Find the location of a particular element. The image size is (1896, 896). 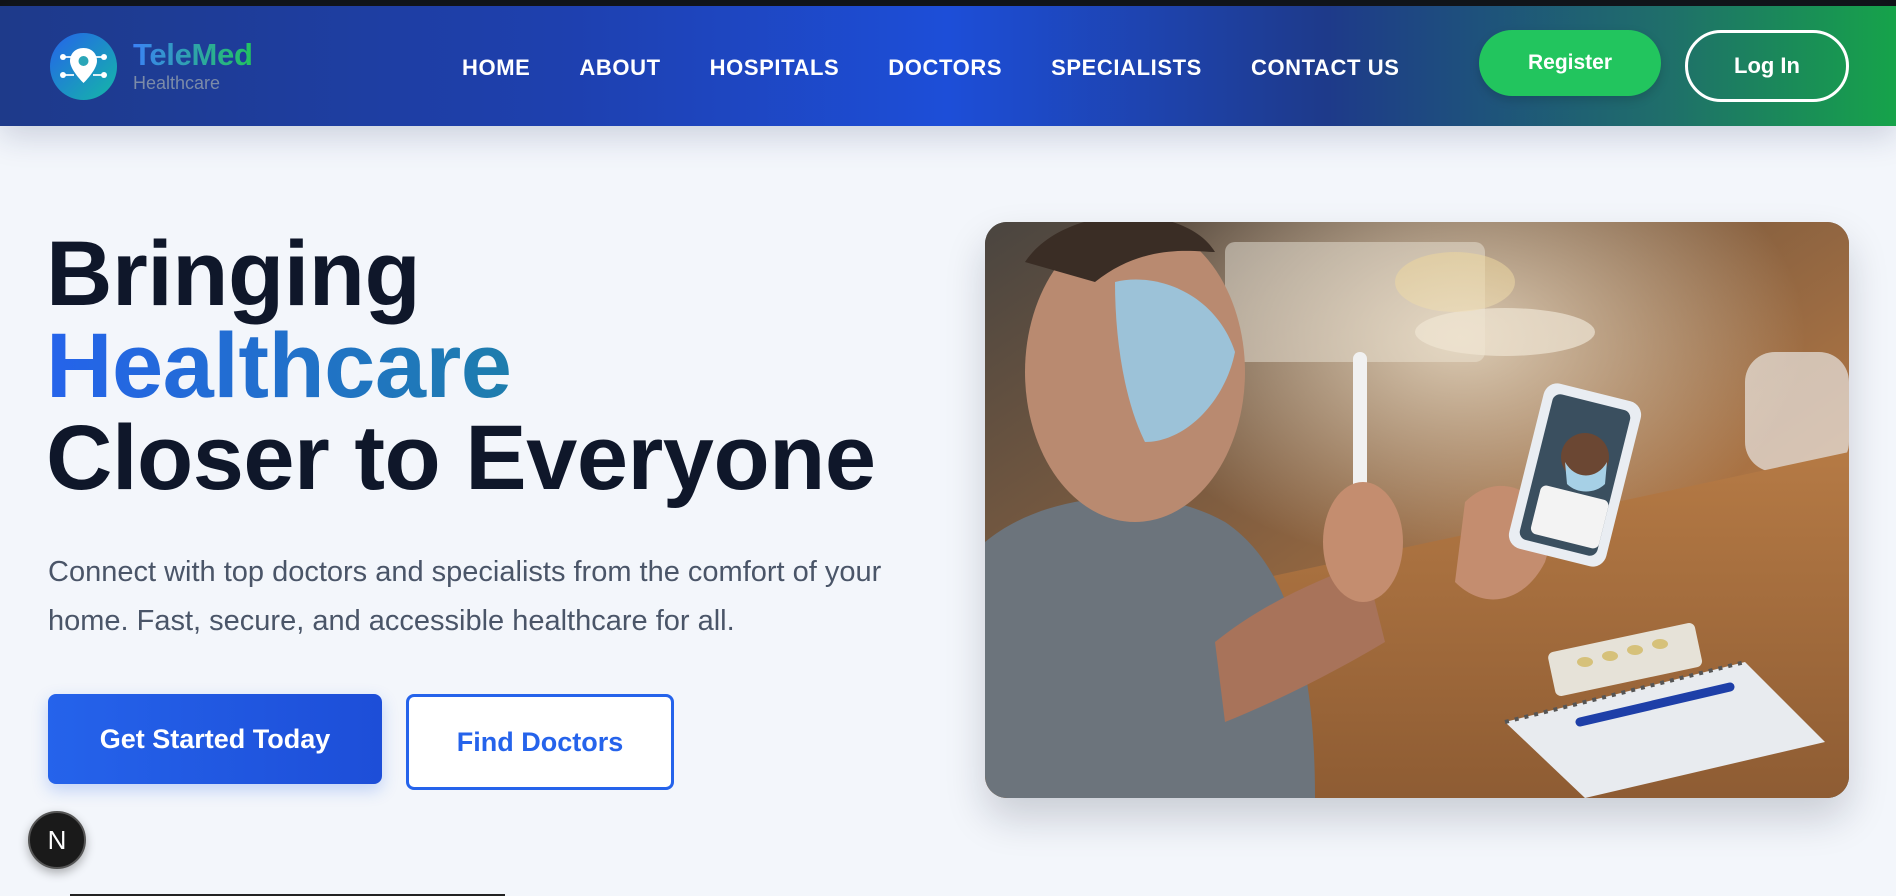

logo-mark-icon is located at coordinates (83, 66).